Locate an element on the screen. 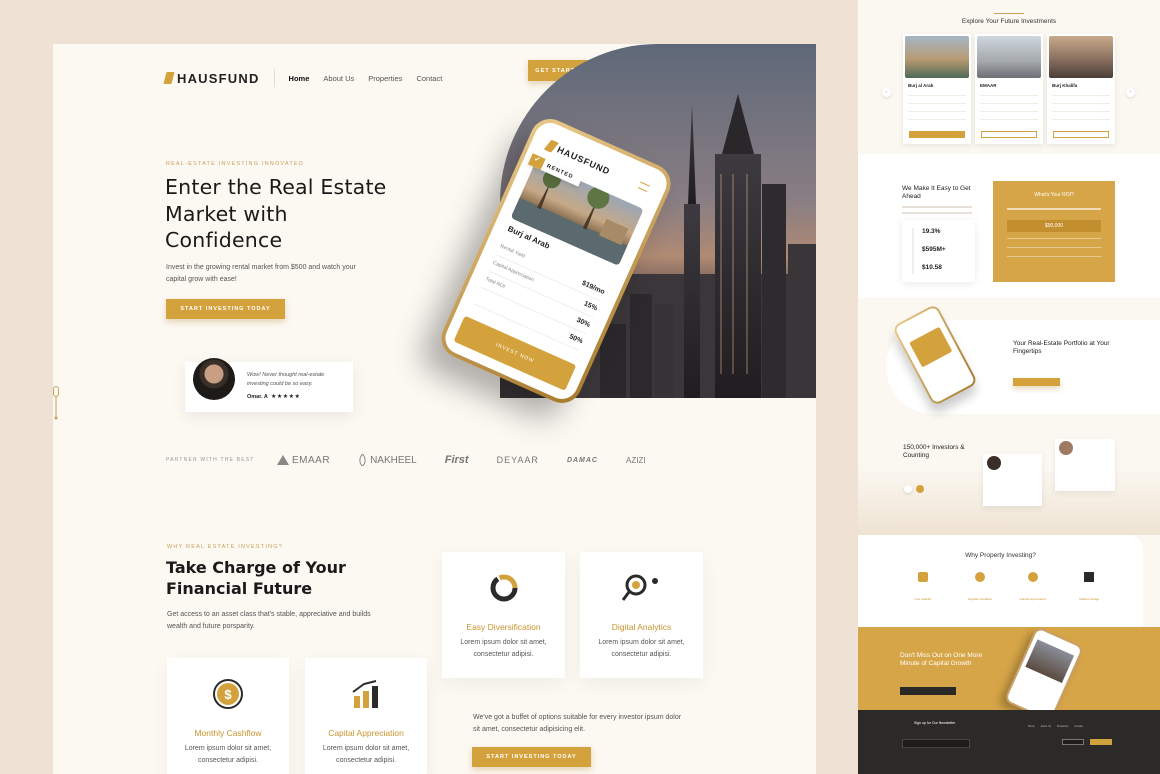 Image resolution: width=1160 pixels, height=774 pixels. why-item-label: Inflation Hedge is located at coordinates (1089, 599).